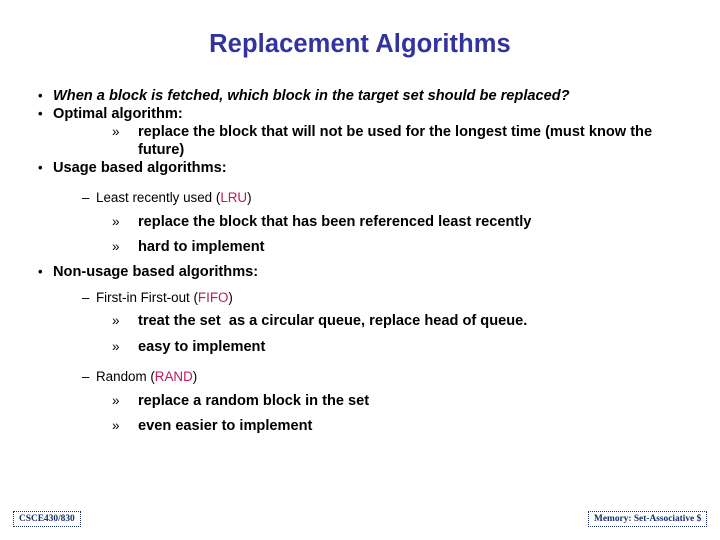 This screenshot has width=720, height=540. Describe the element at coordinates (140, 167) in the screenshot. I see `bullet-text: Usage based algorithms:` at that location.